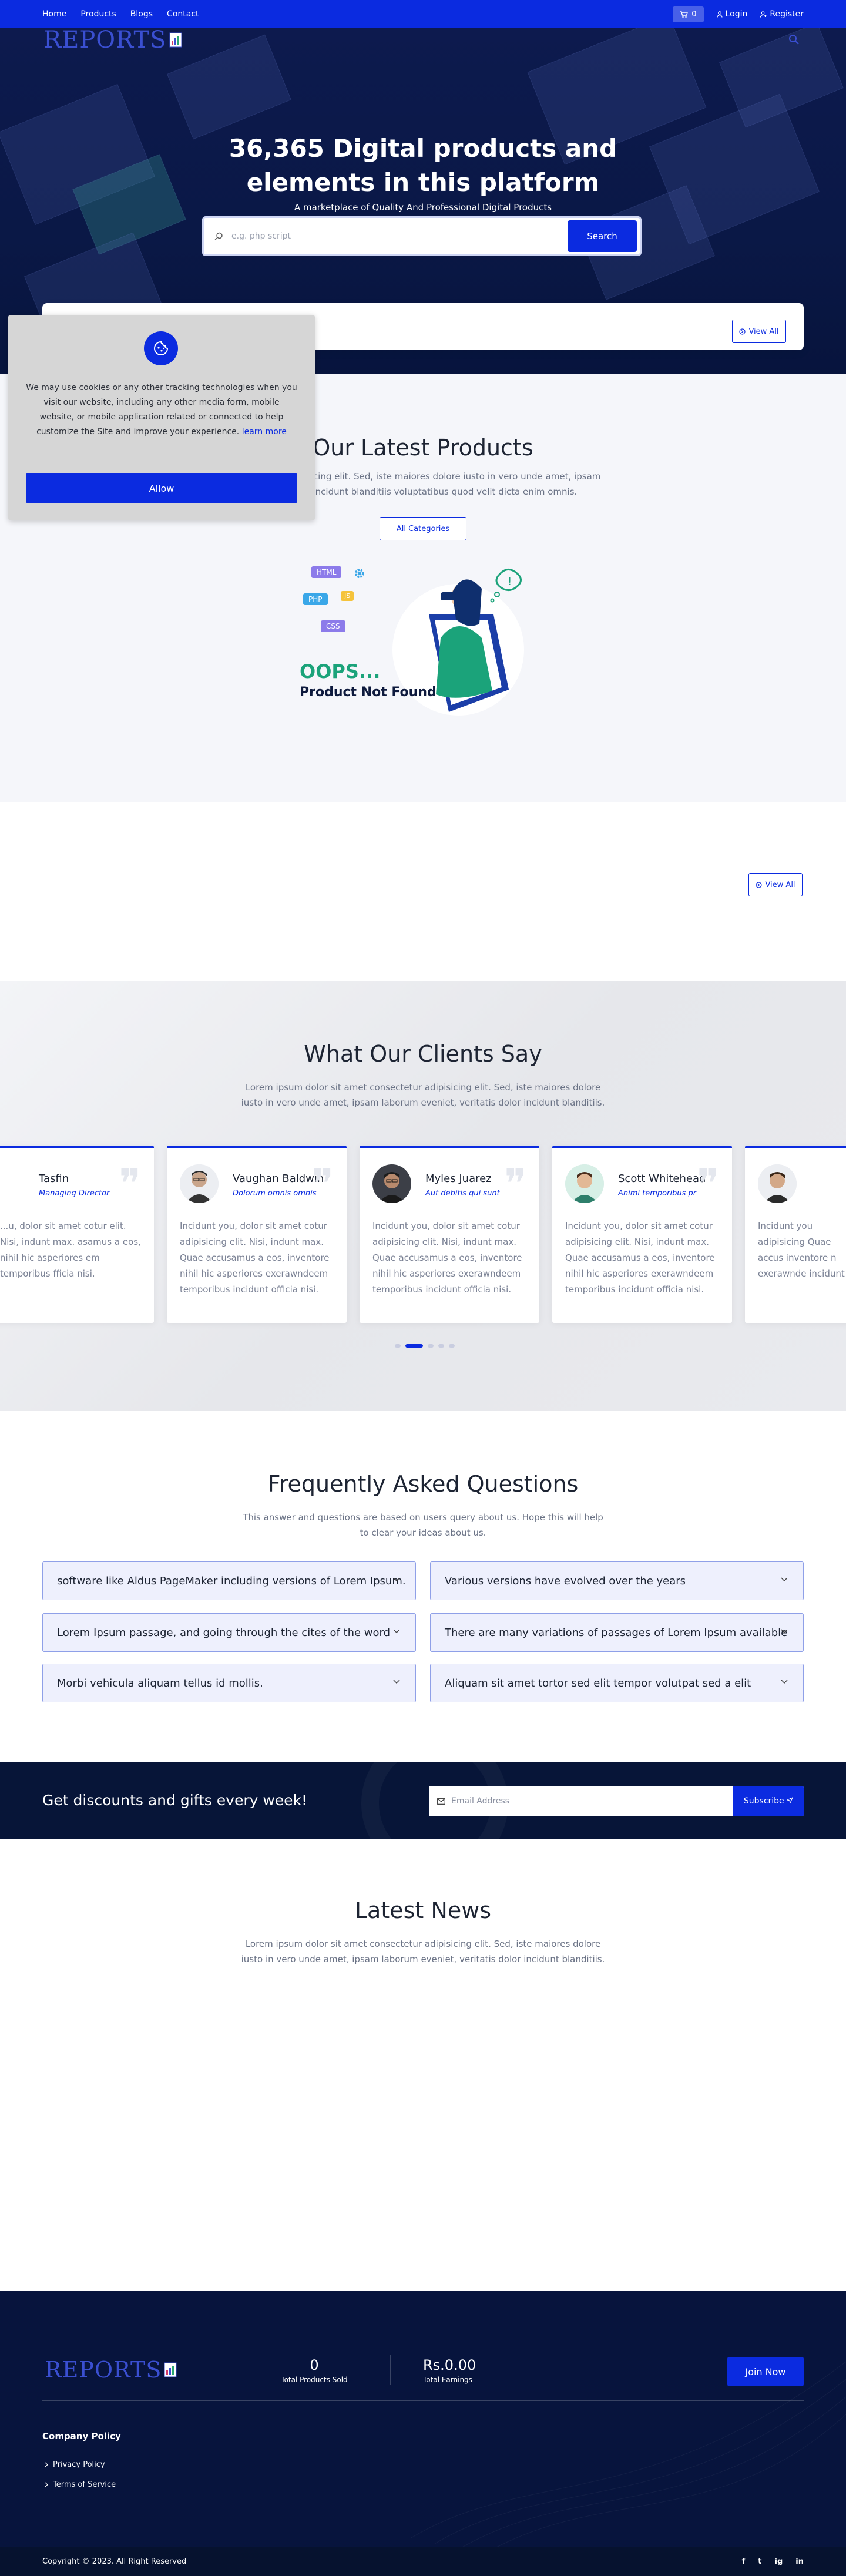 The width and height of the screenshot is (846, 2576). What do you see at coordinates (264, 431) in the screenshot?
I see `cookie-learn-more-link: learn more` at bounding box center [264, 431].